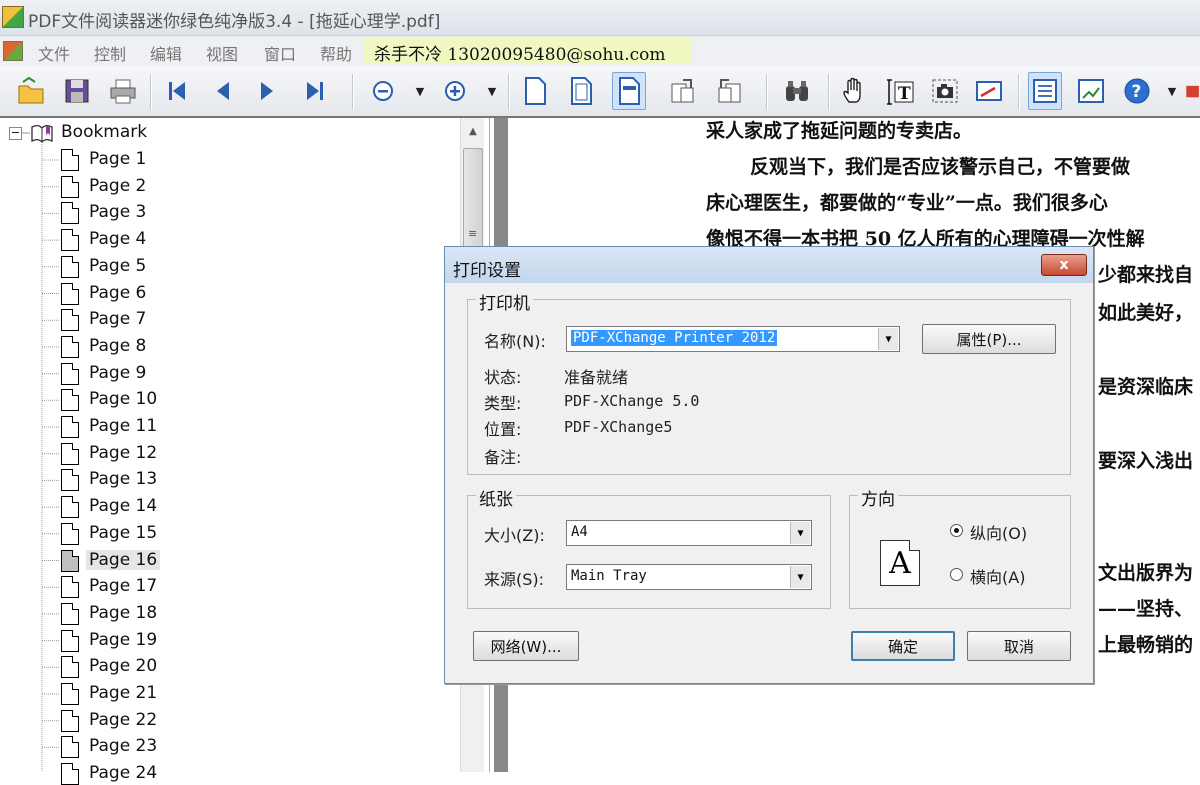 This screenshot has width=1200, height=785. What do you see at coordinates (177, 91) in the screenshot?
I see `first-page-icon` at bounding box center [177, 91].